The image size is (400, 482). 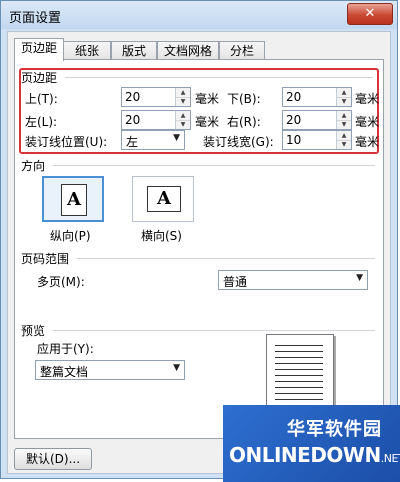 I want to click on gutter-width-label: 装订线宽(G):, so click(x=238, y=142).